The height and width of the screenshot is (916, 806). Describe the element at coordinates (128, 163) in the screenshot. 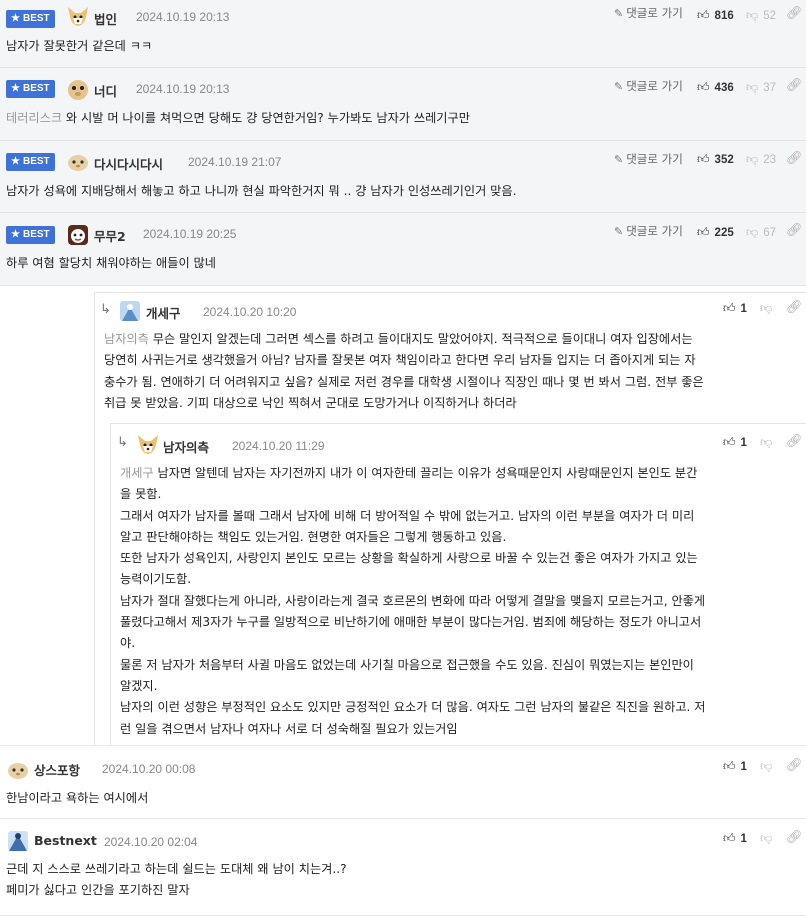

I see `author-name: 다시다시다시` at that location.